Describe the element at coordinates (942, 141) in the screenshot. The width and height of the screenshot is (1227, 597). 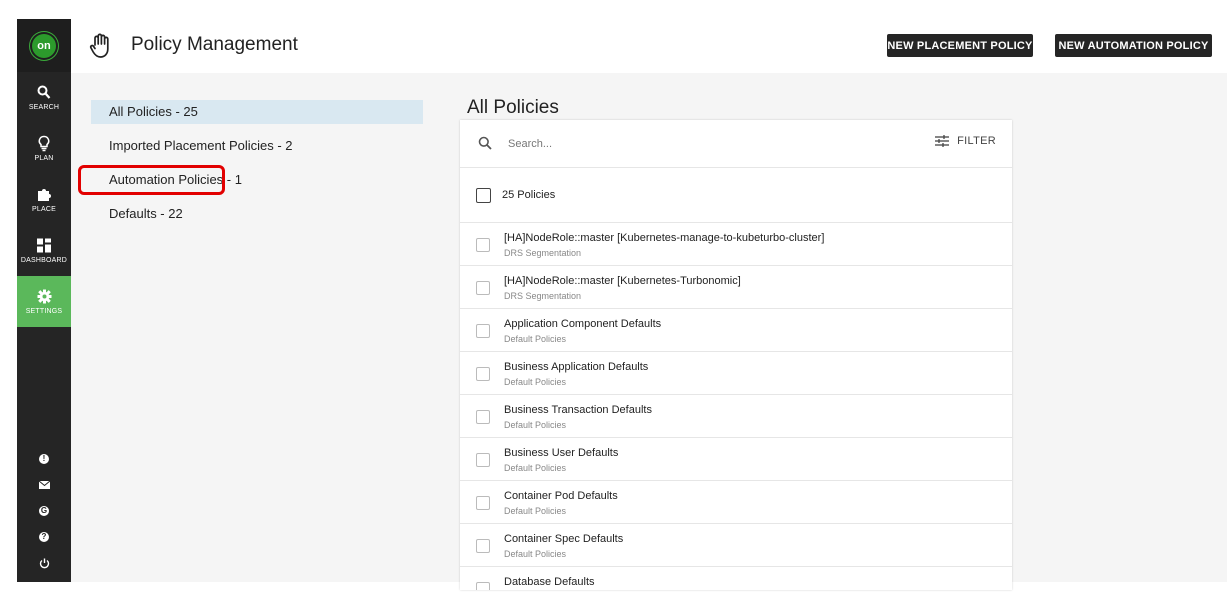
I see `sliders-icon` at that location.